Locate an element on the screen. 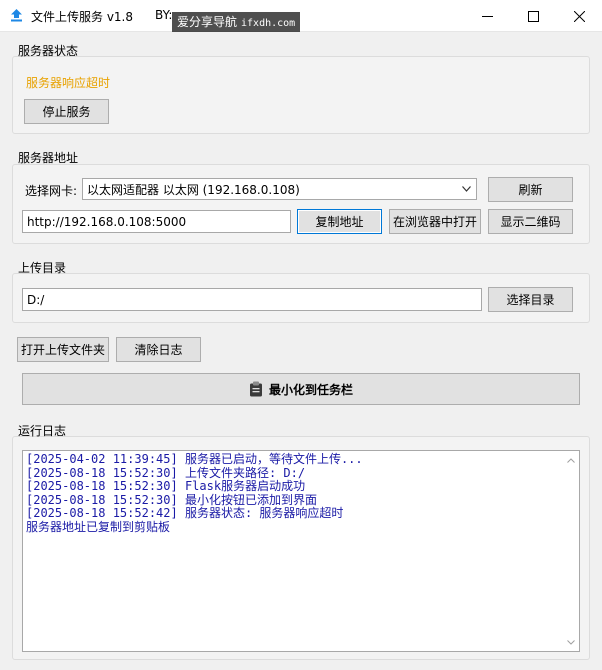  minimize-icon is located at coordinates (487, 16).